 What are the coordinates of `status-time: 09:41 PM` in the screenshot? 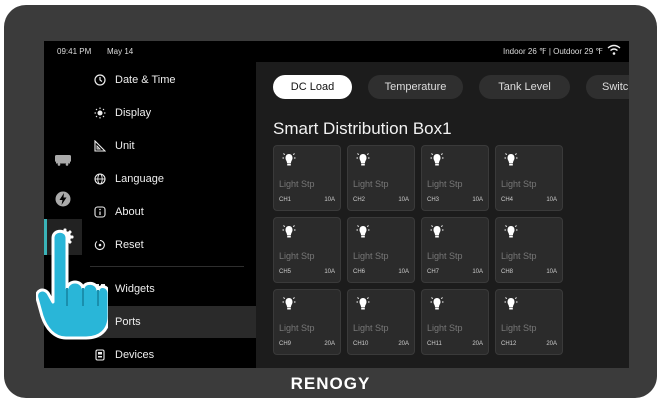 It's located at (74, 51).